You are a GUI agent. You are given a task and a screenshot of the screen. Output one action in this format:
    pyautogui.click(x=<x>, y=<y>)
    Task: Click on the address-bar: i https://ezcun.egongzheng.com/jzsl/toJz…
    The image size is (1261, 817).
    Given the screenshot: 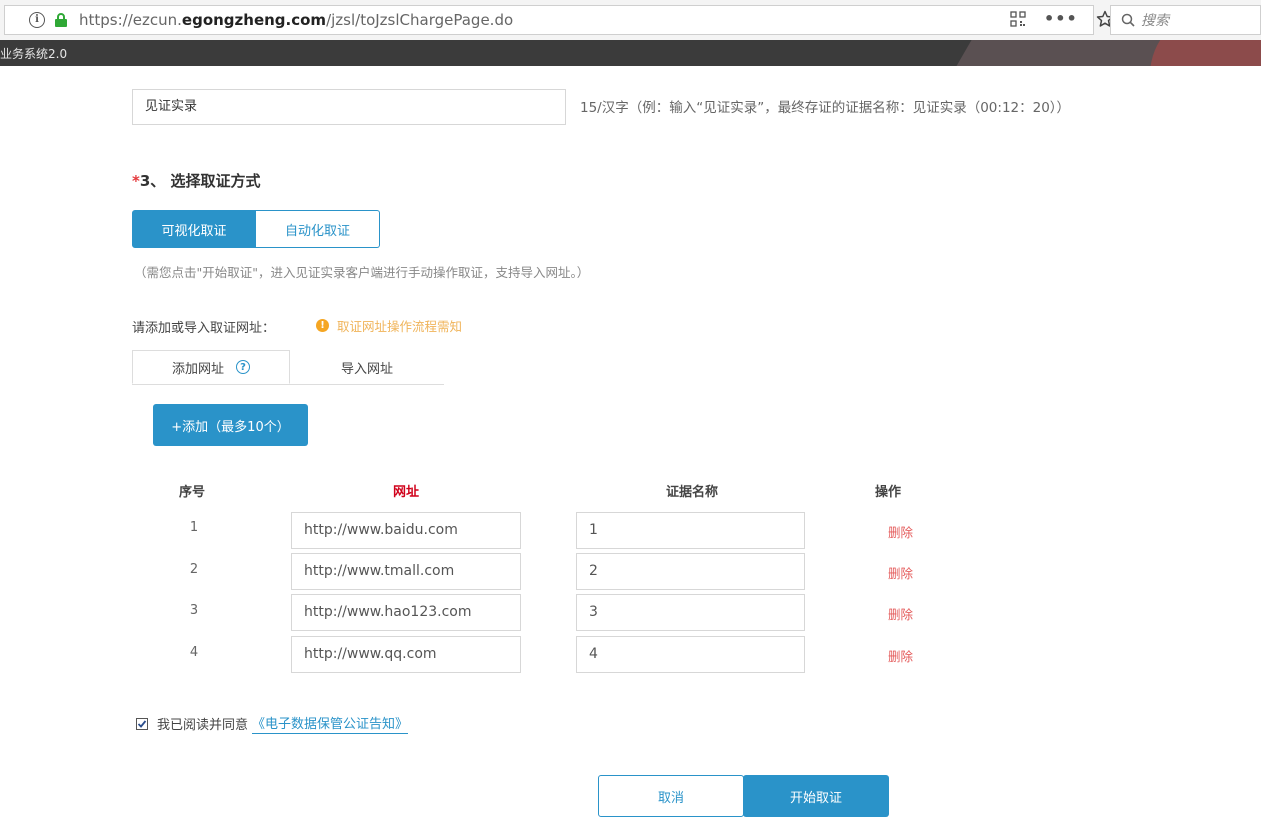 What is the action you would take?
    pyautogui.click(x=549, y=20)
    